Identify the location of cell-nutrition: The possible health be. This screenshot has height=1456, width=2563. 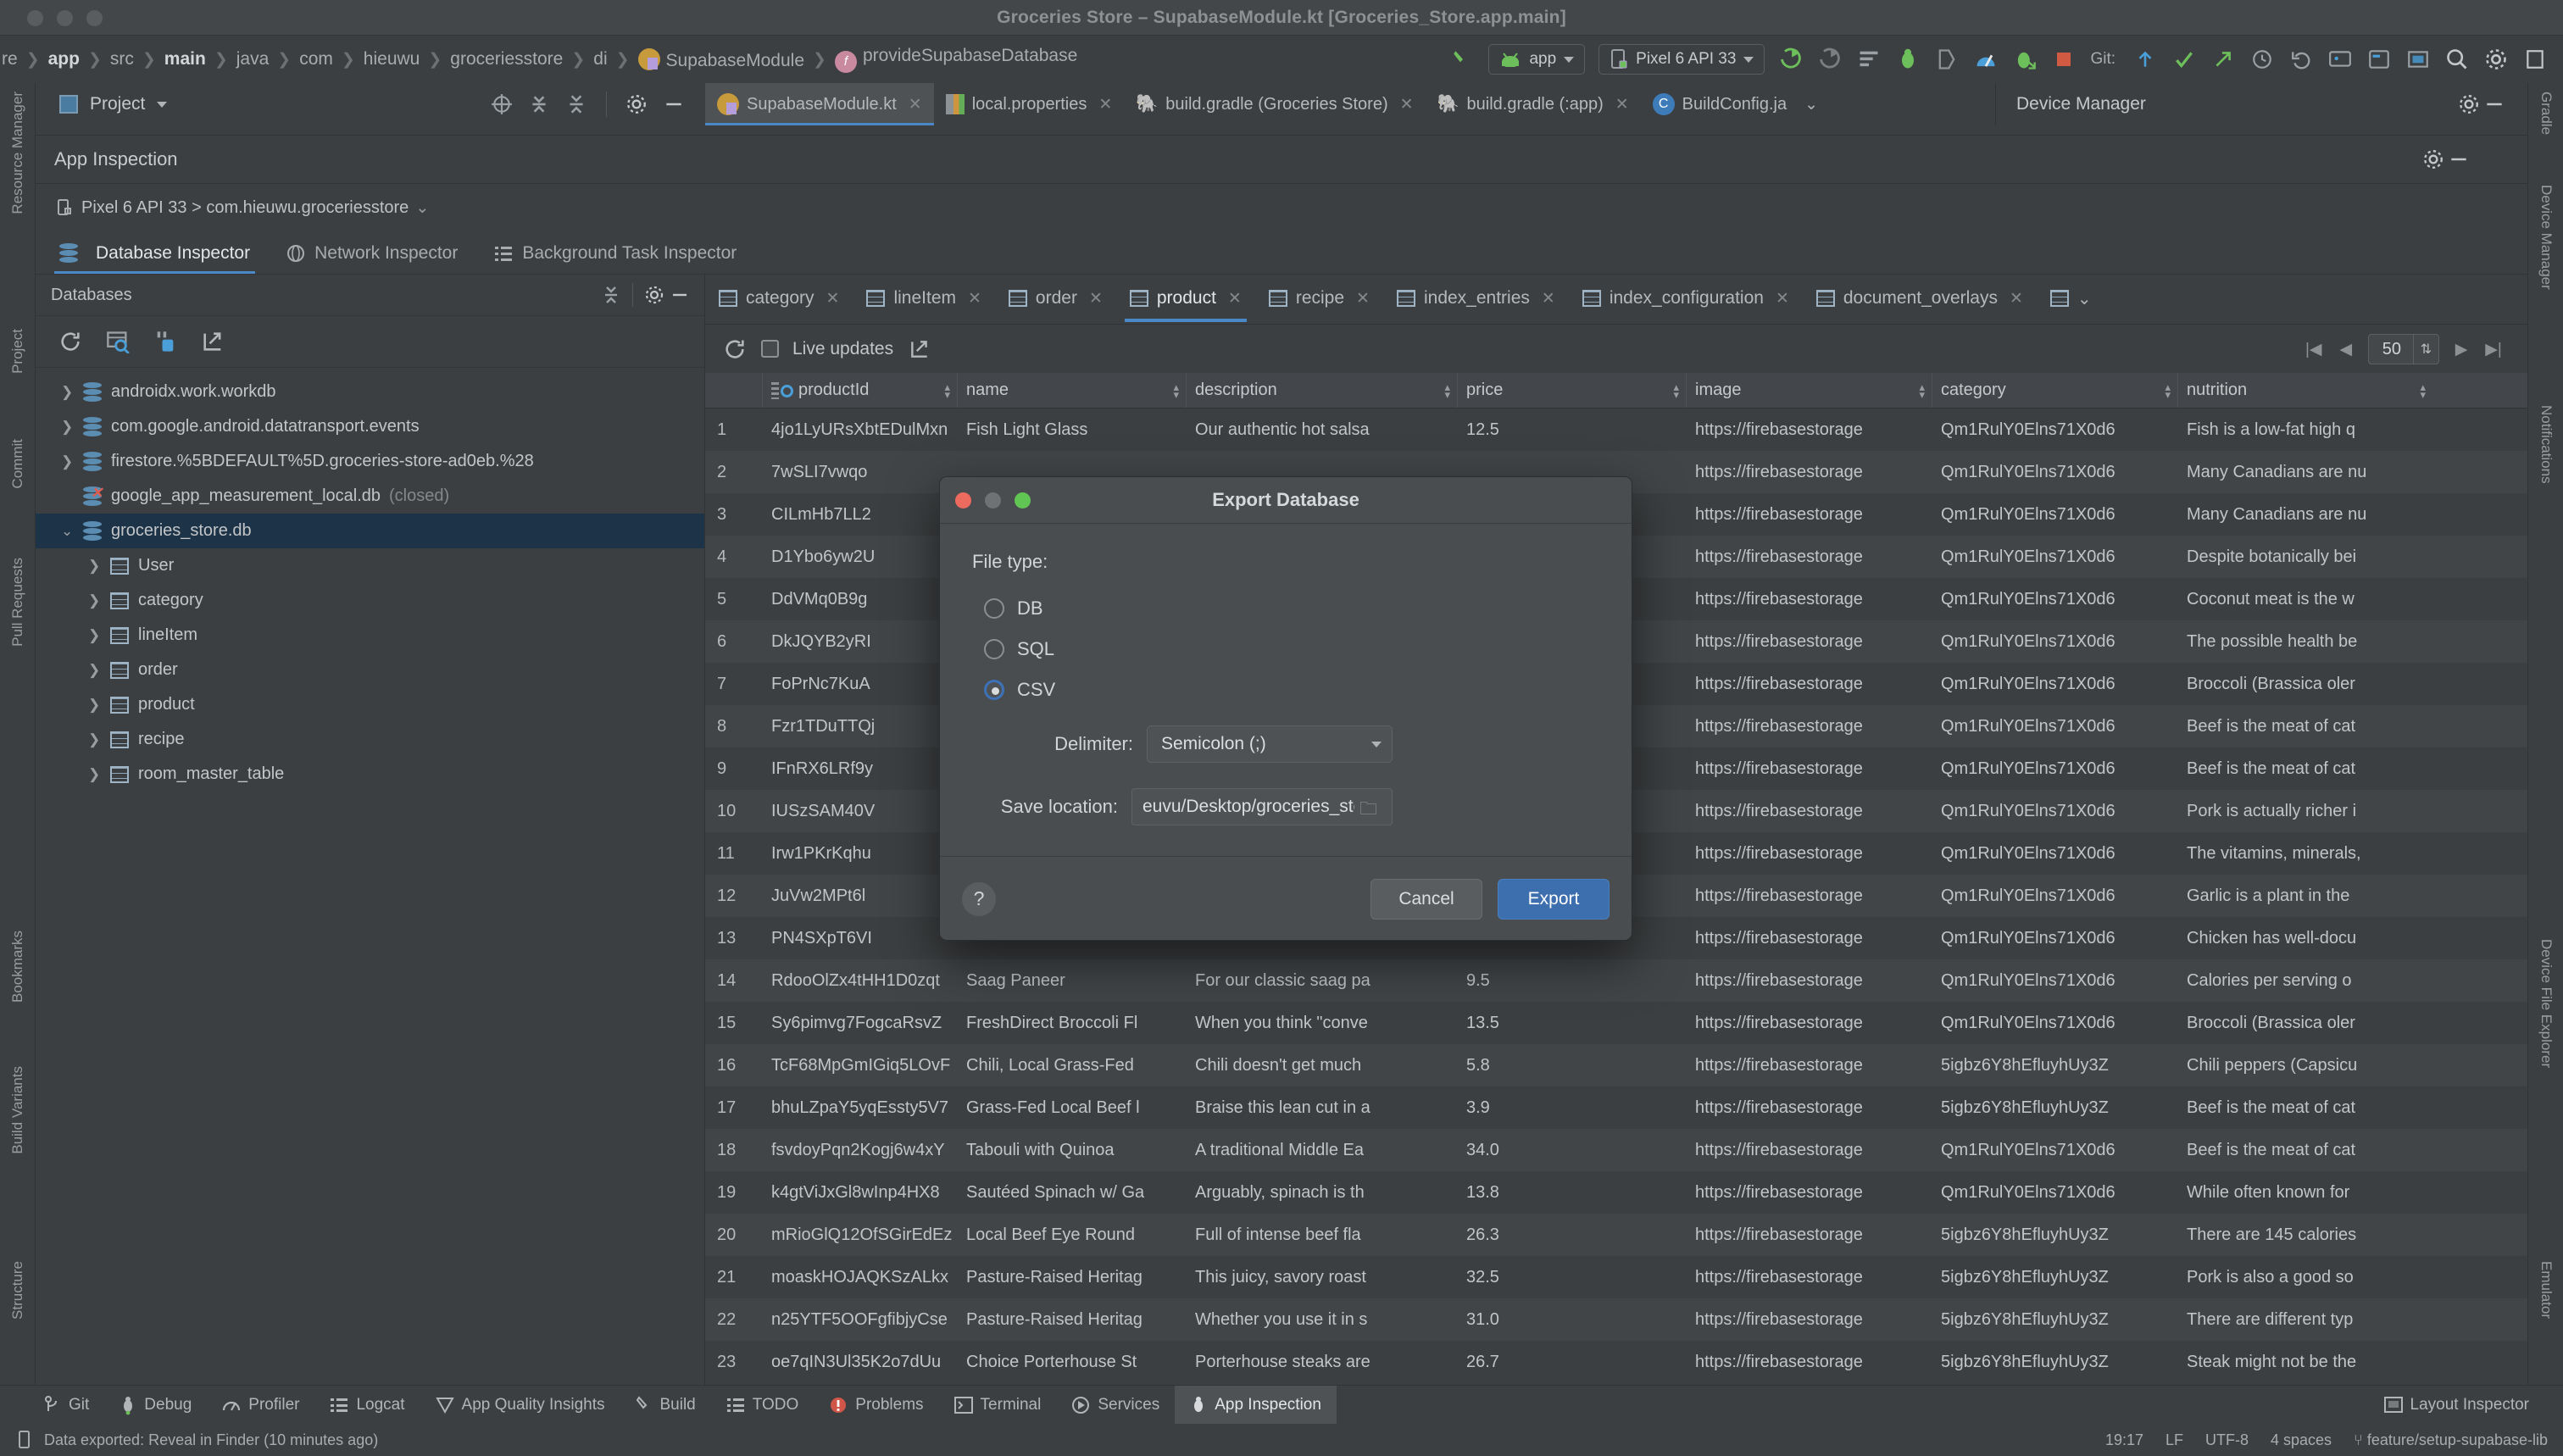
(2305, 642).